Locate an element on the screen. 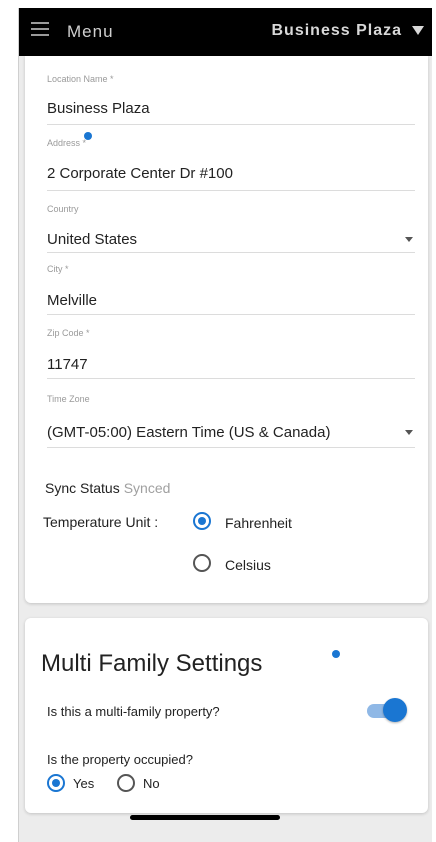 The height and width of the screenshot is (842, 436). fahrenheit-label: Fahrenheit is located at coordinates (258, 523).